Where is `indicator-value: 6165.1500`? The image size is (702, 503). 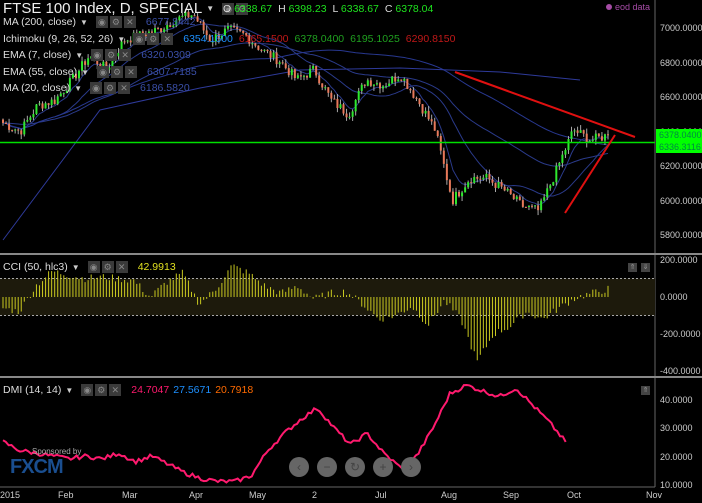 indicator-value: 6165.1500 is located at coordinates (263, 39).